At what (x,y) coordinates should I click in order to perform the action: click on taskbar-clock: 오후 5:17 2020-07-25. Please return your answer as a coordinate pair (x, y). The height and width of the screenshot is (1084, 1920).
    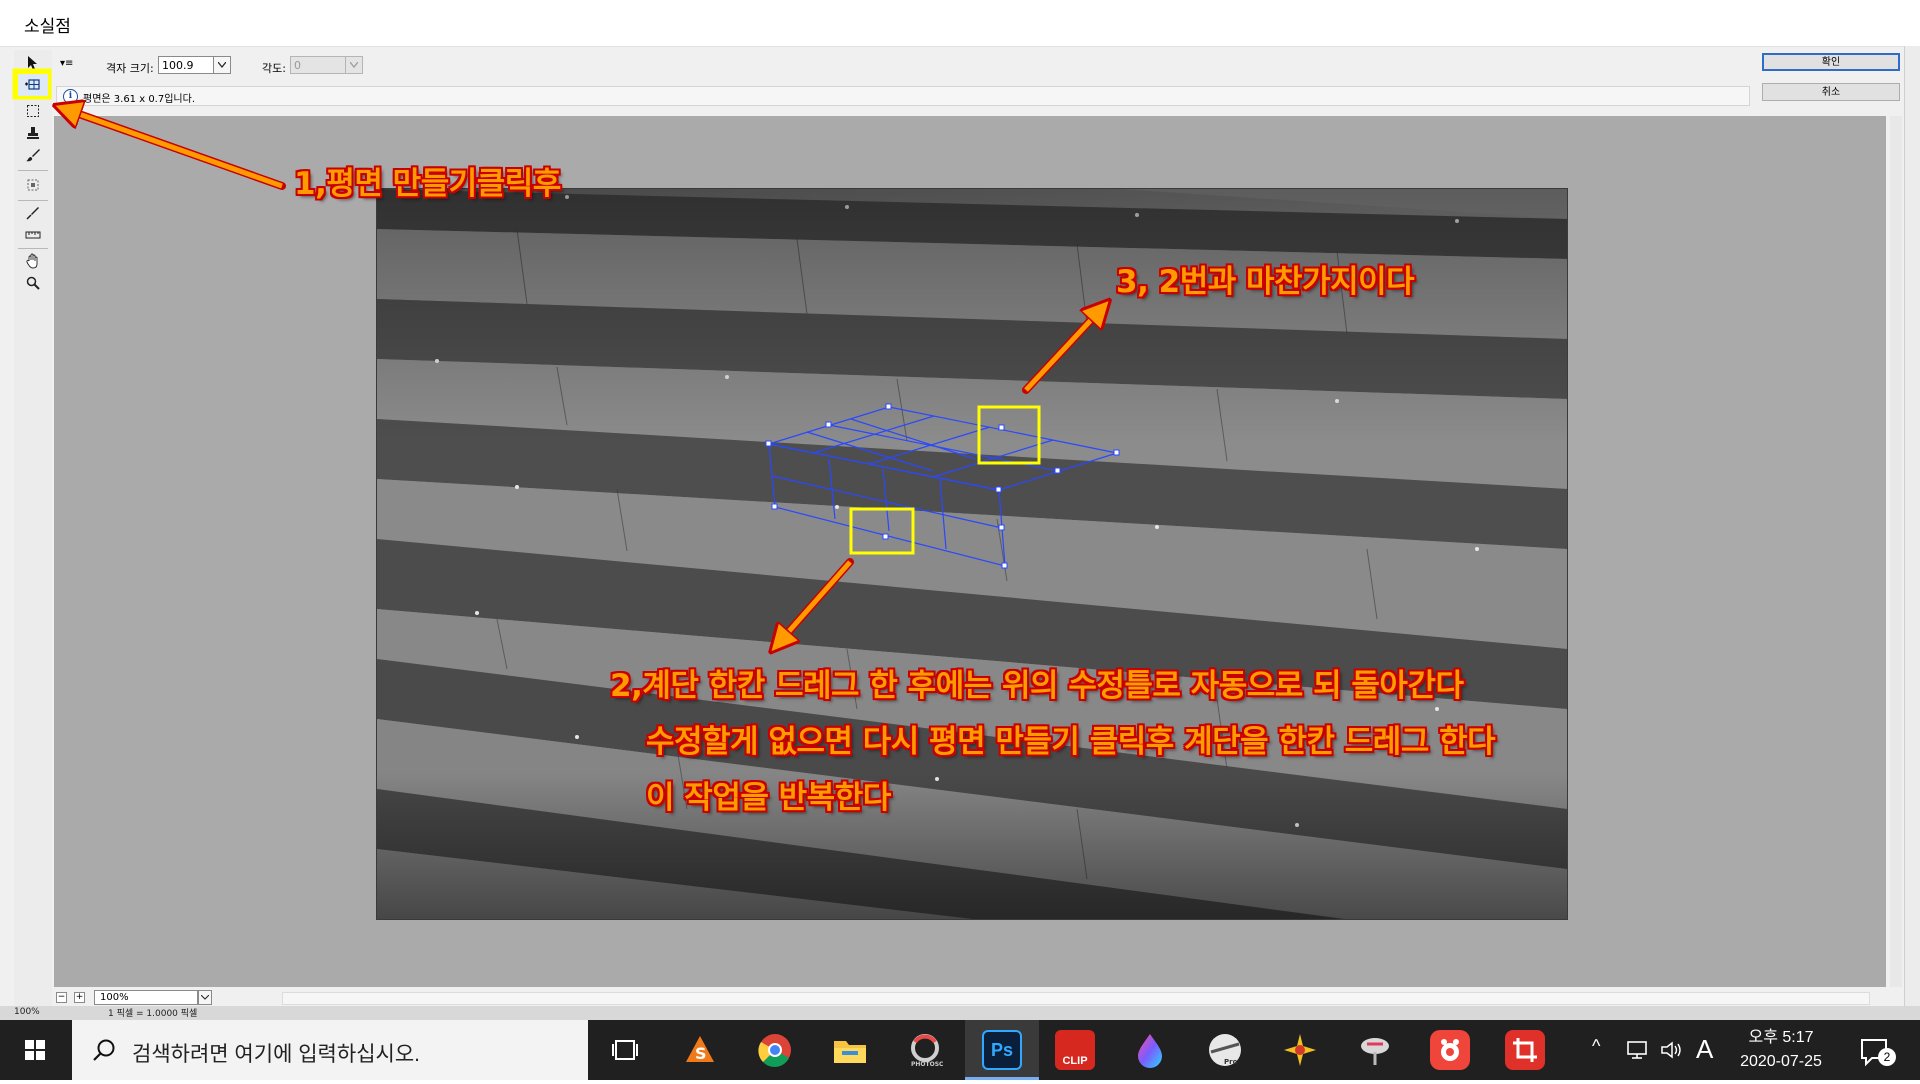
    Looking at the image, I should click on (1781, 1050).